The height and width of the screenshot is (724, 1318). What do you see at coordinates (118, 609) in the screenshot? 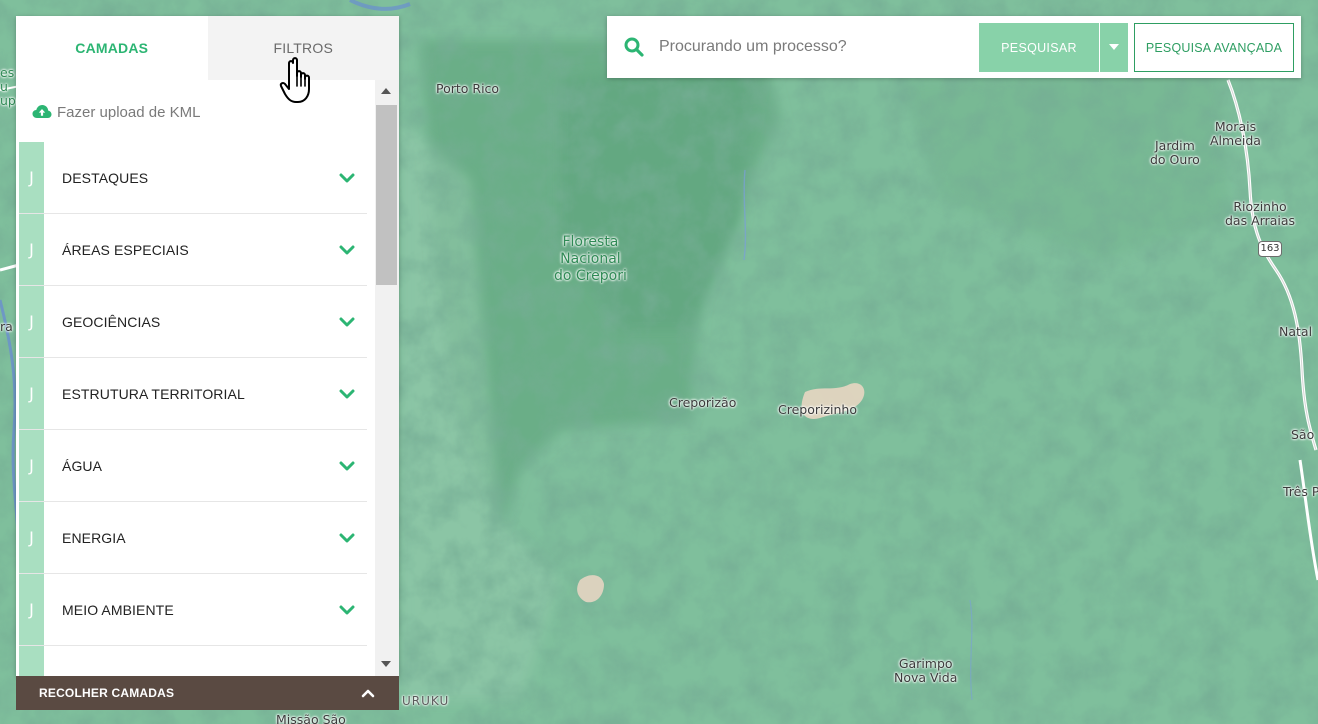
I see `layer-label: MEIO AMBIENTE` at bounding box center [118, 609].